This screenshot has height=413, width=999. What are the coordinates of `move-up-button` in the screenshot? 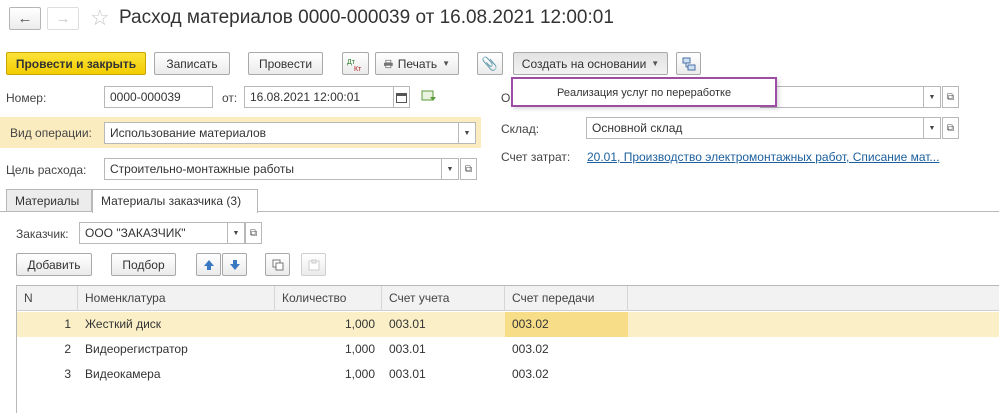 It's located at (208, 264).